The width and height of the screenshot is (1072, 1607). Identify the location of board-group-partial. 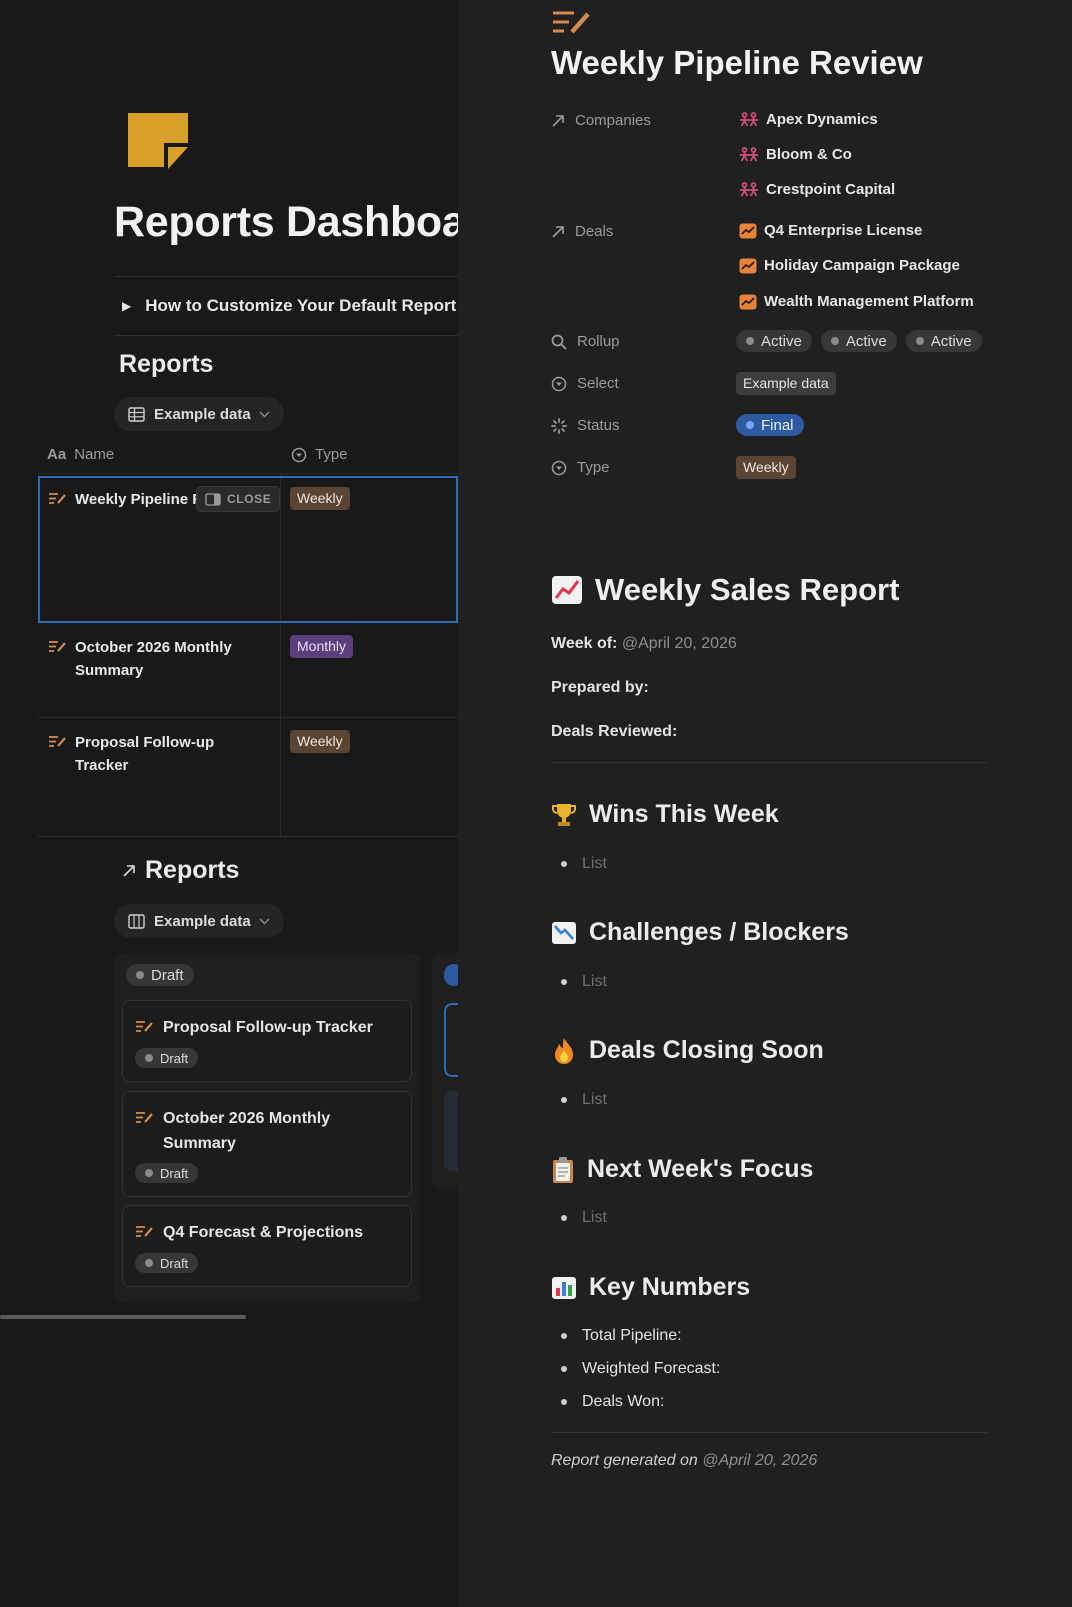
(445, 1071).